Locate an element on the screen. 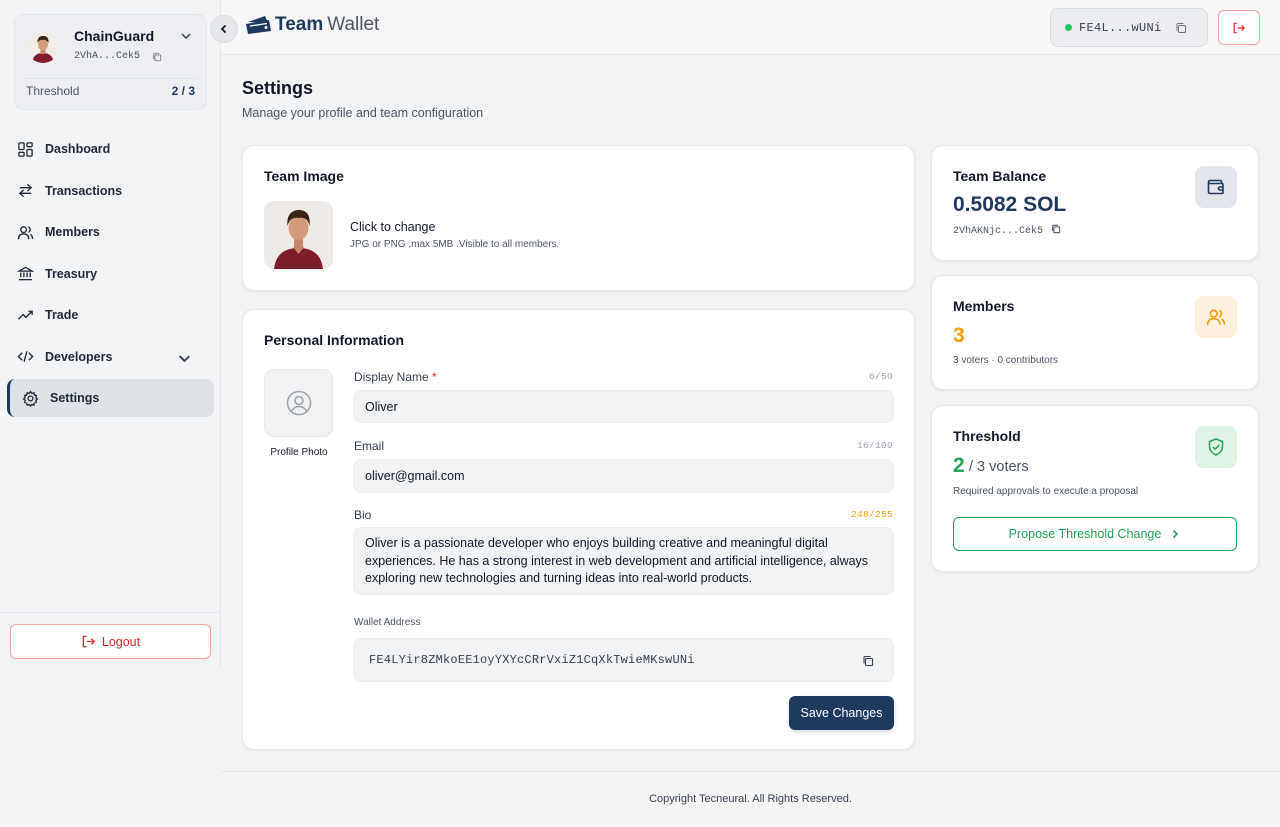  logout-button: Logout is located at coordinates (110, 641).